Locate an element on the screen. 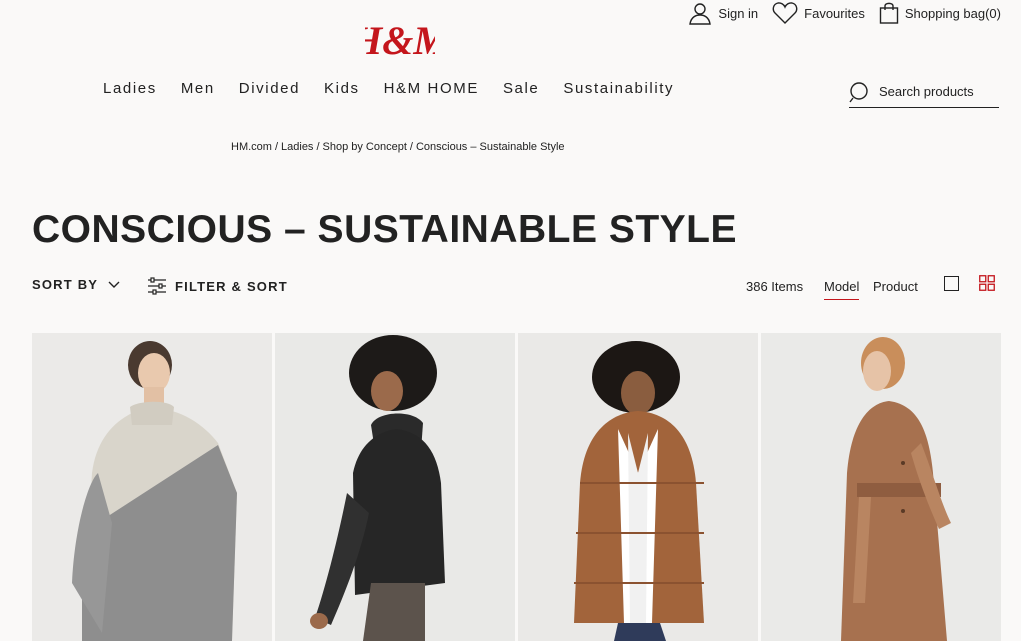 This screenshot has height=641, width=1021. shopping-bag-link: Shopping bag(0) is located at coordinates (940, 13).